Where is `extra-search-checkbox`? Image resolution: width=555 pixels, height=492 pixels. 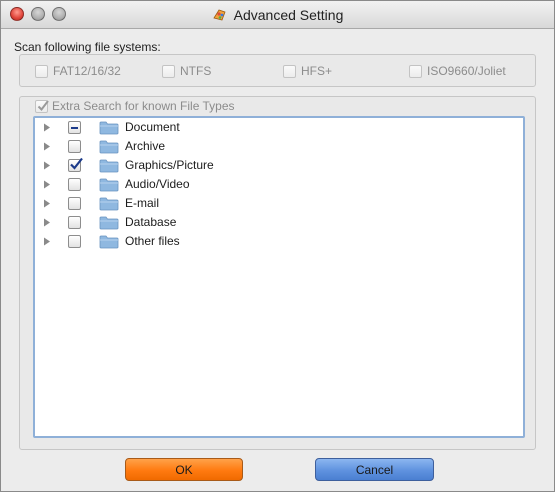 extra-search-checkbox is located at coordinates (42, 106).